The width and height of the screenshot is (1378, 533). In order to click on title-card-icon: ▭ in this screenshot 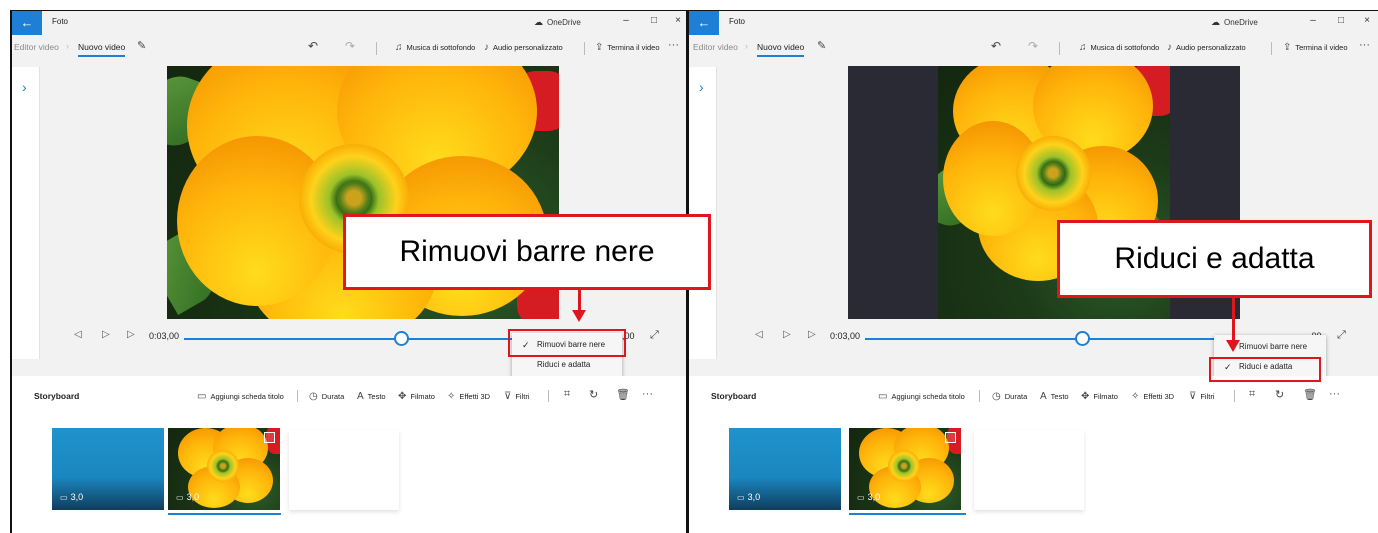, I will do `click(883, 396)`.